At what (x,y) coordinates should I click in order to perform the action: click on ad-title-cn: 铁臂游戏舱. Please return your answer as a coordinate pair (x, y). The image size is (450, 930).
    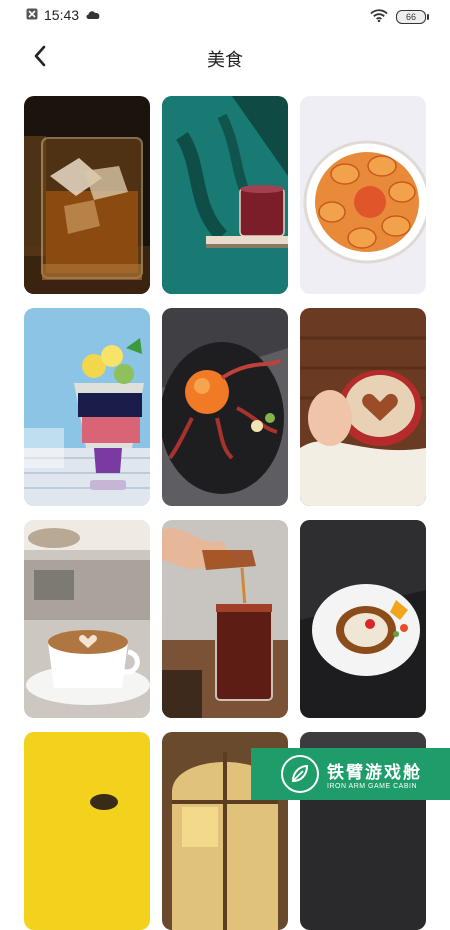
    Looking at the image, I should click on (374, 773).